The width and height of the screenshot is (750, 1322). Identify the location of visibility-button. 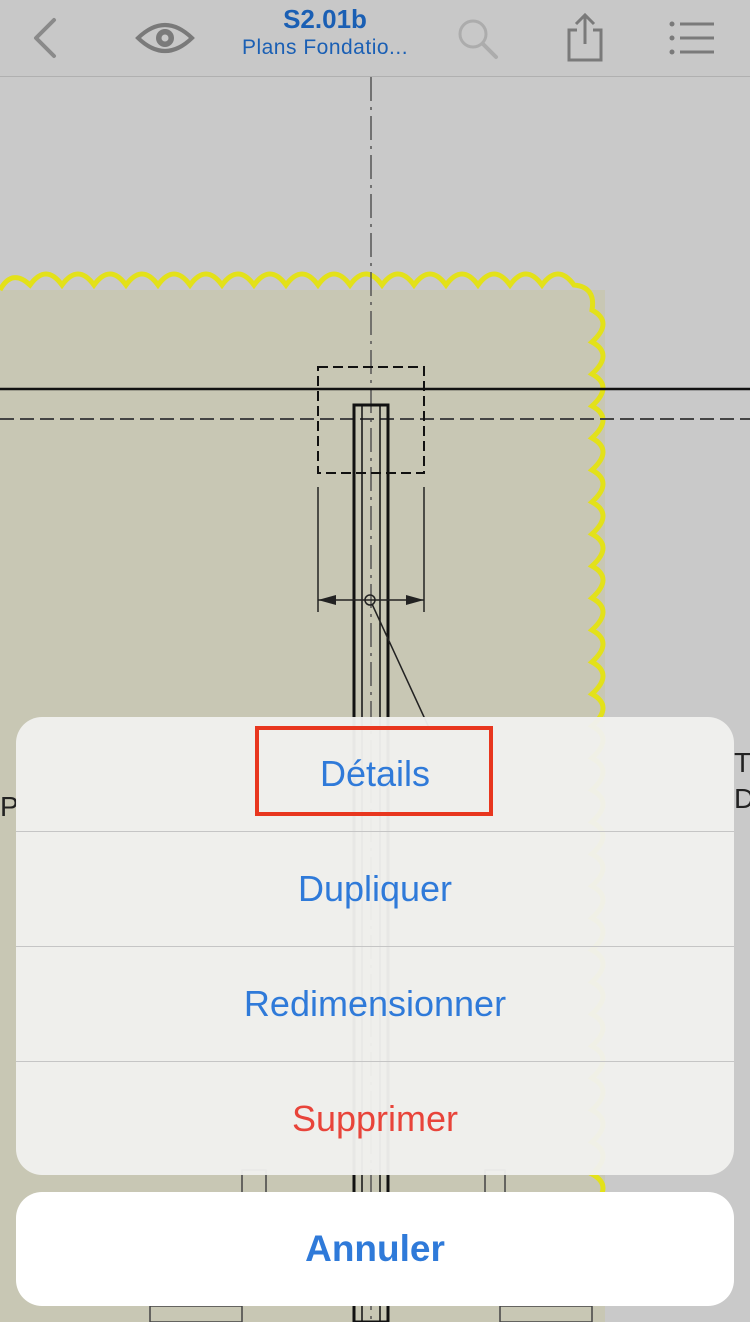
(165, 38).